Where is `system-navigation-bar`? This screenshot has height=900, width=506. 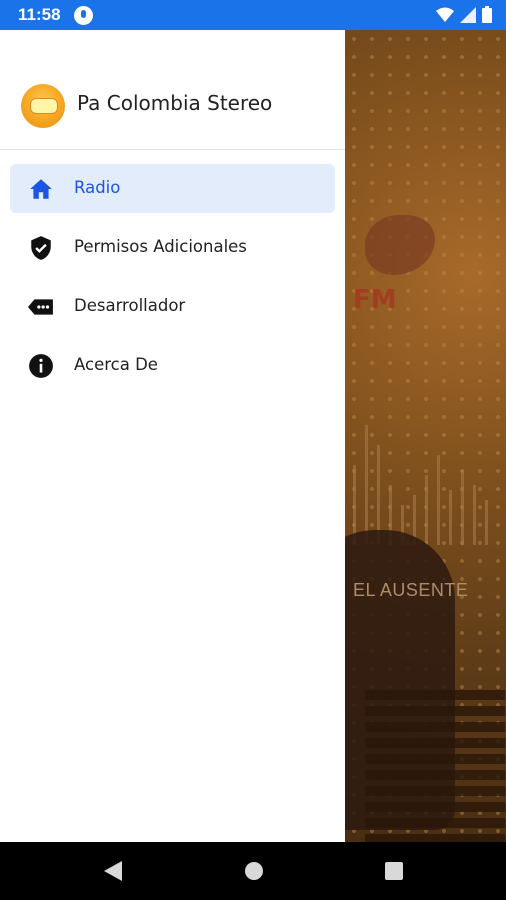
system-navigation-bar is located at coordinates (253, 871).